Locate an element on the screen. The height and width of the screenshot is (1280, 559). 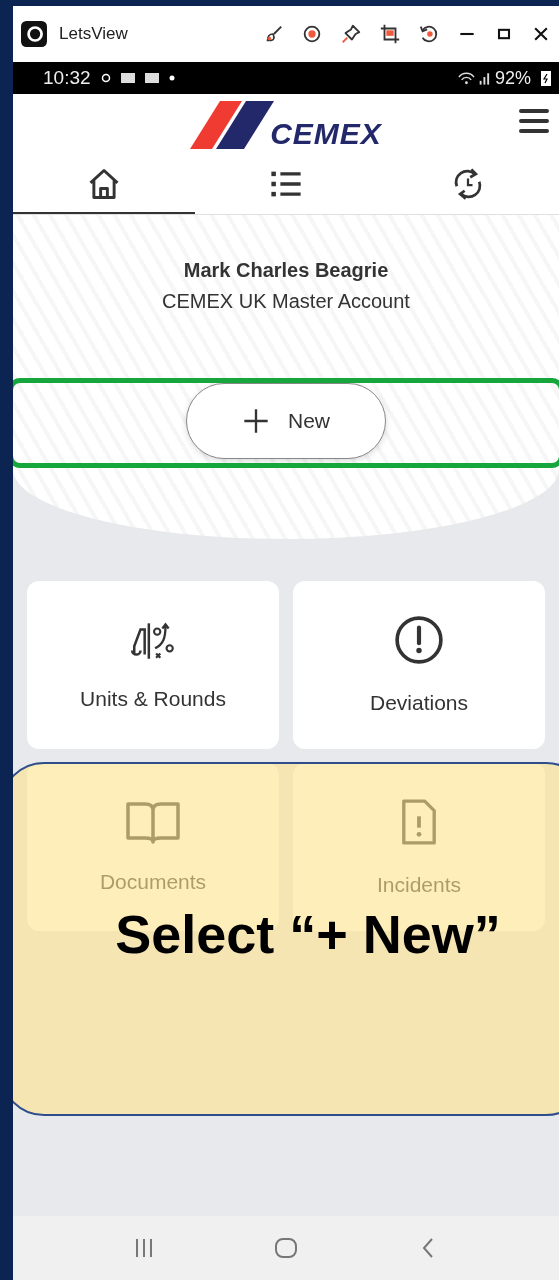
account-name: CEMEX UK Master Account is located at coordinates (286, 301).